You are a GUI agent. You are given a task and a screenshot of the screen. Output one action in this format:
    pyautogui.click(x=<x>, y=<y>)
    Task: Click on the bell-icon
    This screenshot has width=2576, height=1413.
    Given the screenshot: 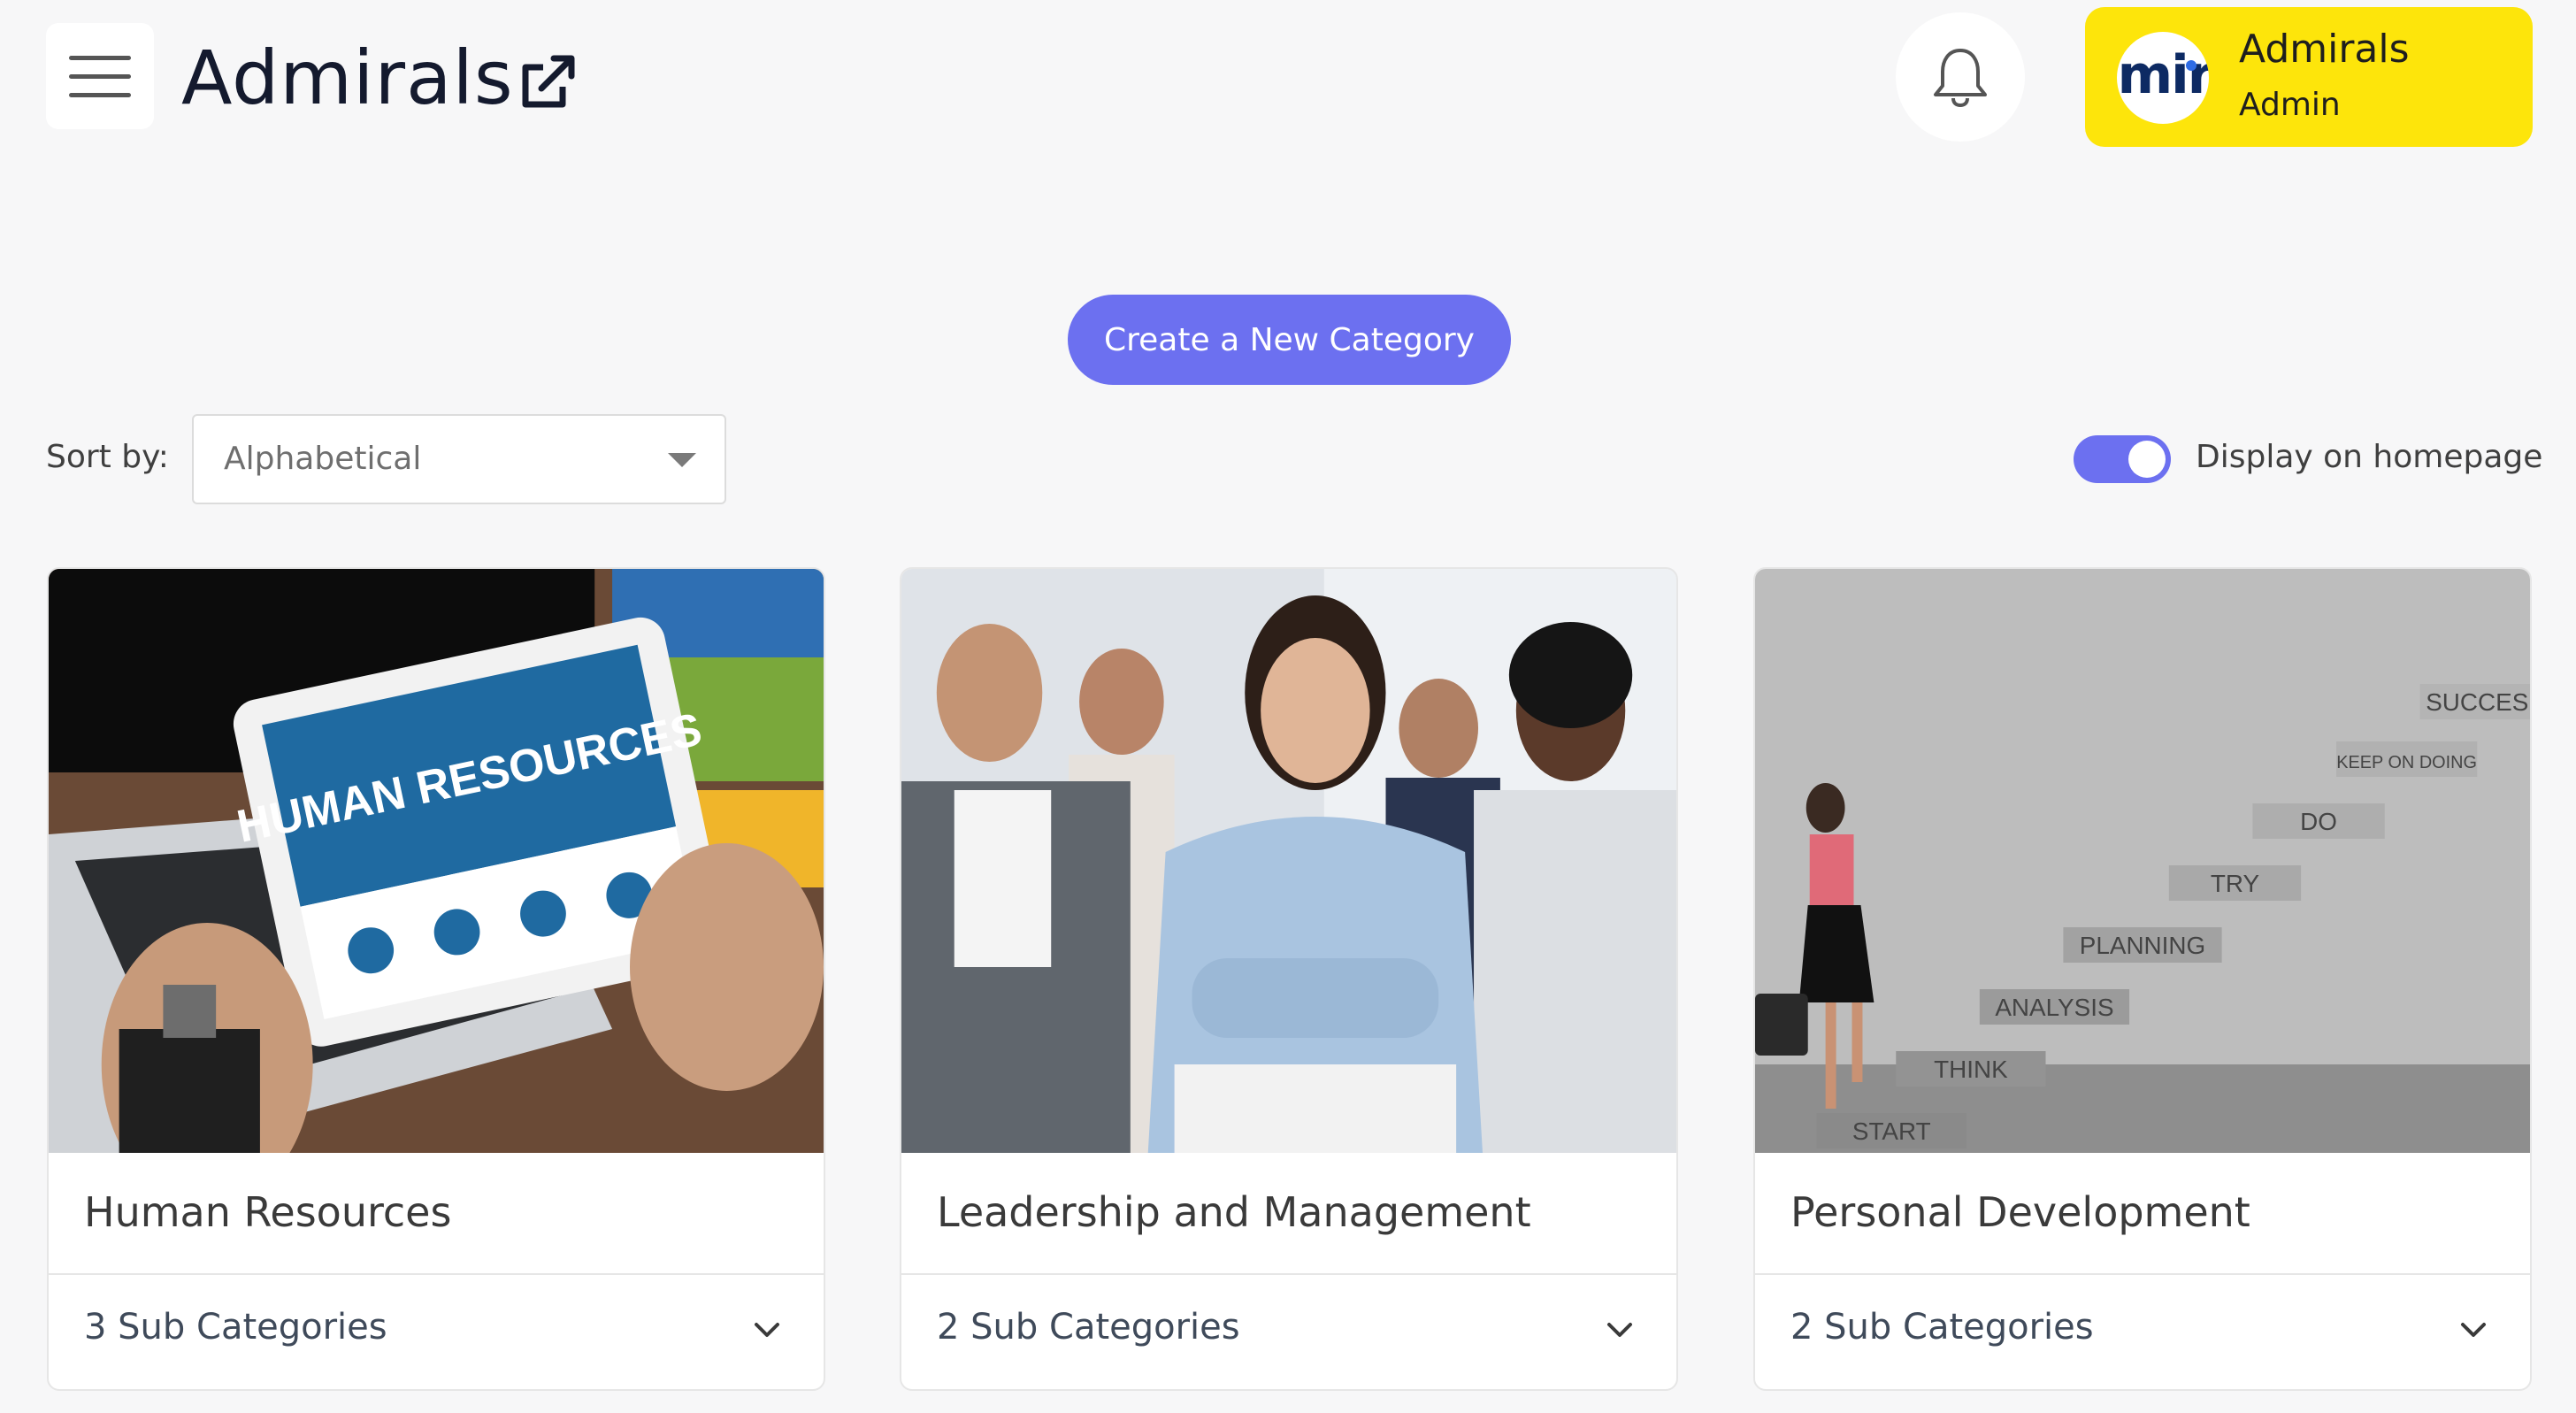 What is the action you would take?
    pyautogui.click(x=1960, y=79)
    